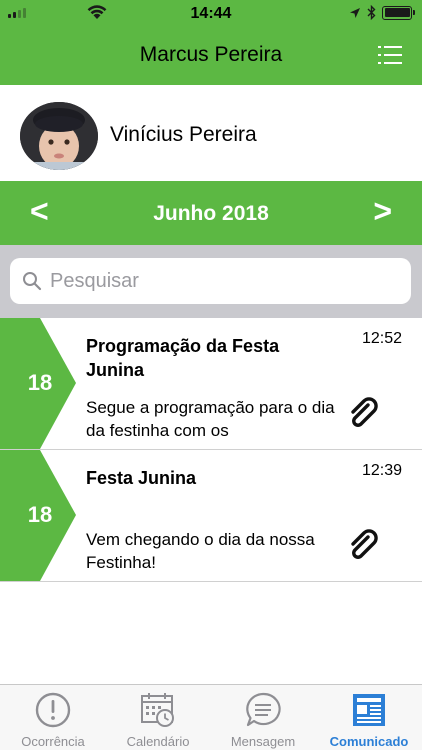 The width and height of the screenshot is (422, 750). Describe the element at coordinates (53, 710) in the screenshot. I see `alert-circle-icon` at that location.